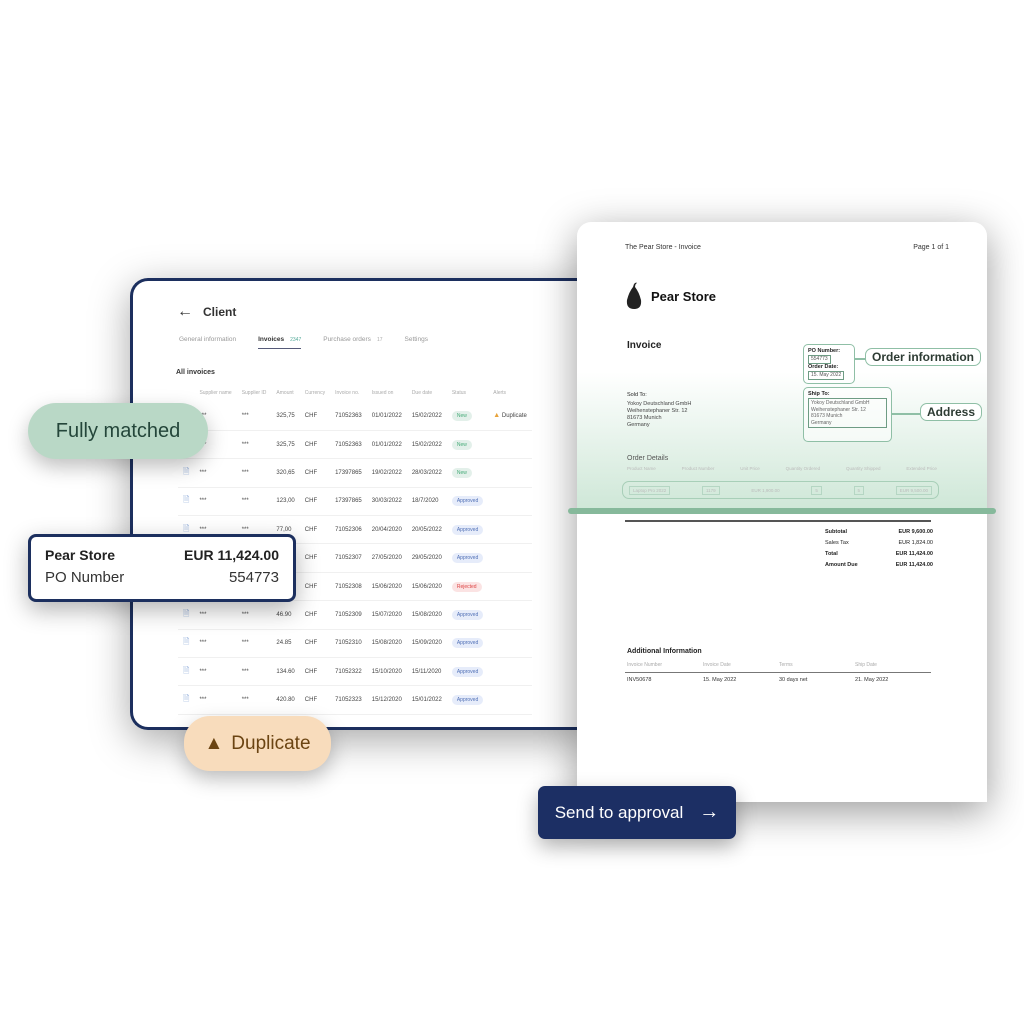 This screenshot has height=1024, width=1024. Describe the element at coordinates (254, 393) in the screenshot. I see `column-header: Supplier ID` at that location.